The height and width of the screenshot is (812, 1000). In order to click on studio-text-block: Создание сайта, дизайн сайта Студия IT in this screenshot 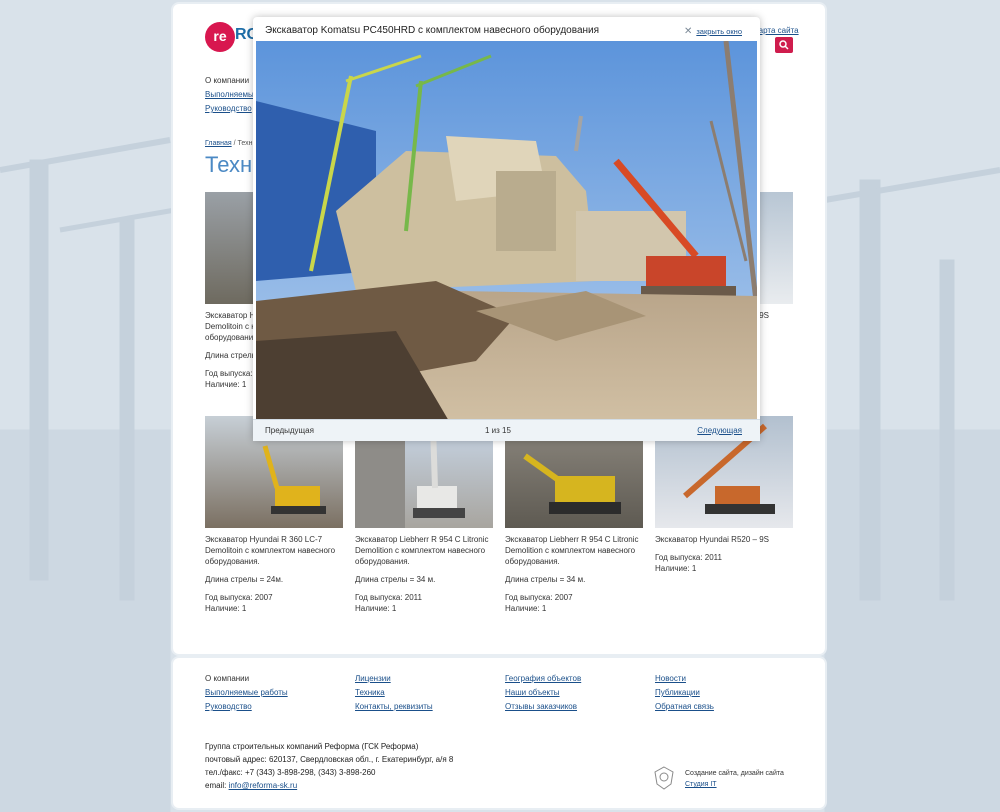, I will do `click(734, 779)`.